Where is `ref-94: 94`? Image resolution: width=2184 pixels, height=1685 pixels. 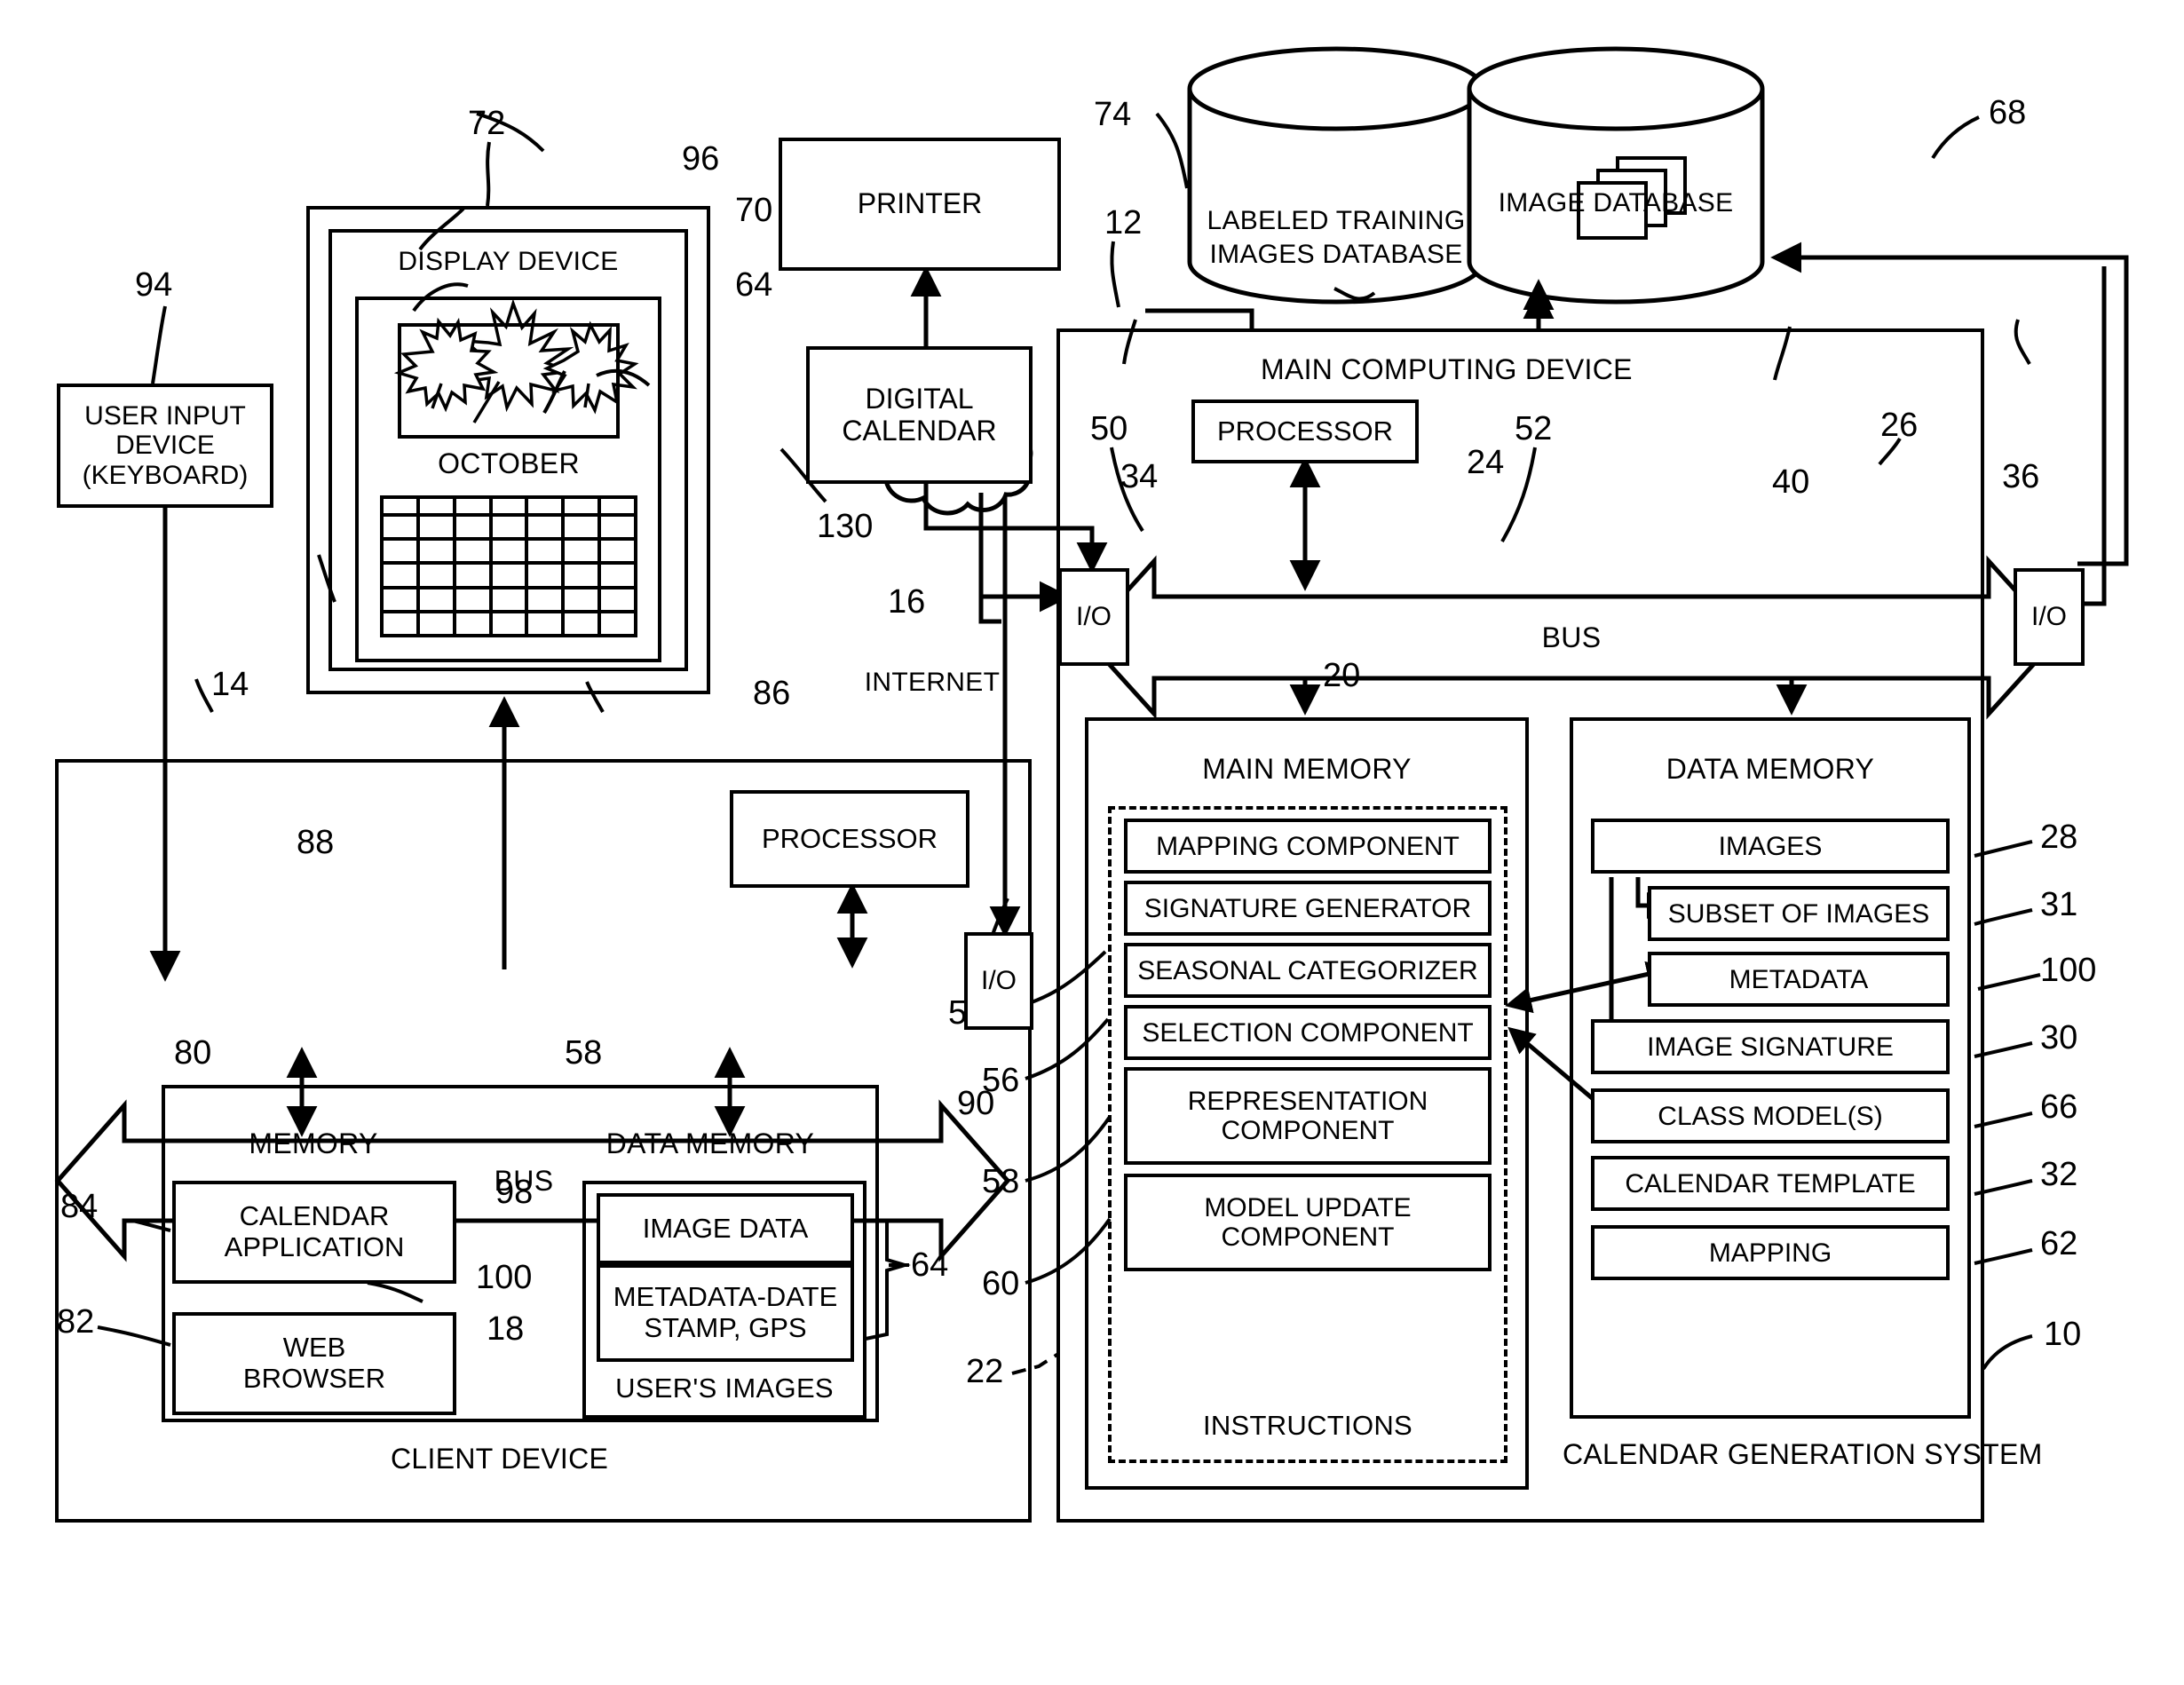
ref-94: 94 is located at coordinates (154, 285).